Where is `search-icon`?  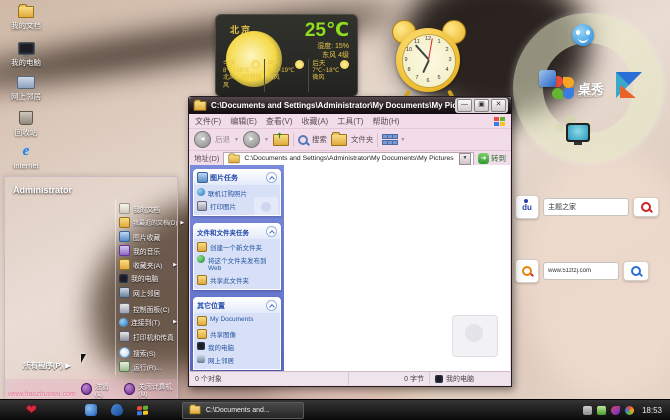
search-icon is located at coordinates (302, 139).